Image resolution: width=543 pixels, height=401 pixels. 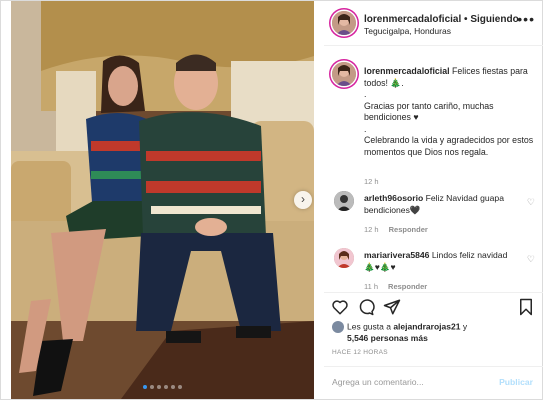 I want to click on follow-status: Siguiendo, so click(x=494, y=19).